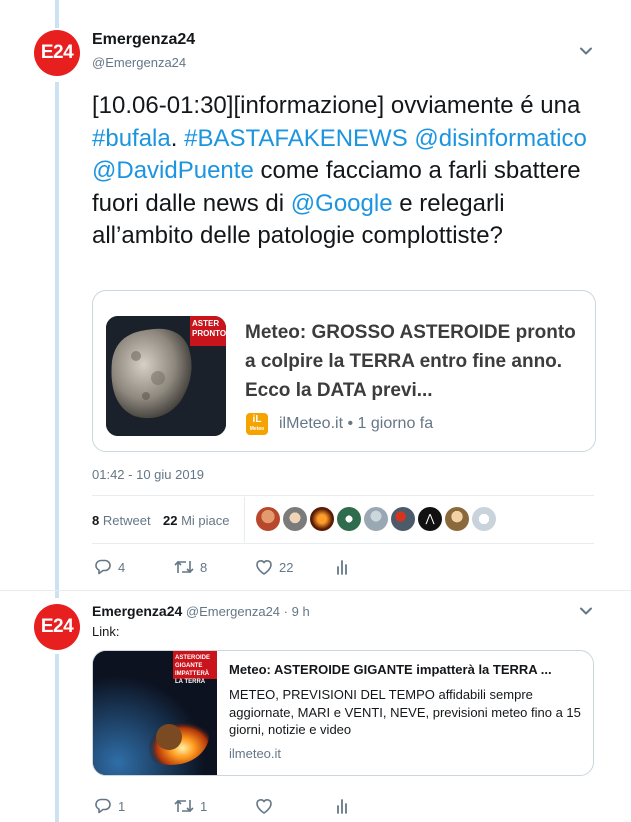 This screenshot has height=822, width=631. Describe the element at coordinates (57, 340) in the screenshot. I see `thread-line-main` at that location.